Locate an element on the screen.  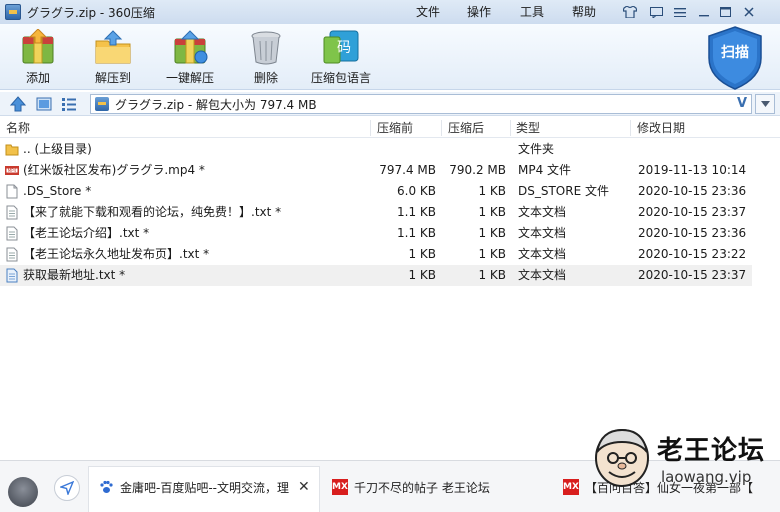
archive-language-button: 码 压缩包语言 is located at coordinates (341, 57).